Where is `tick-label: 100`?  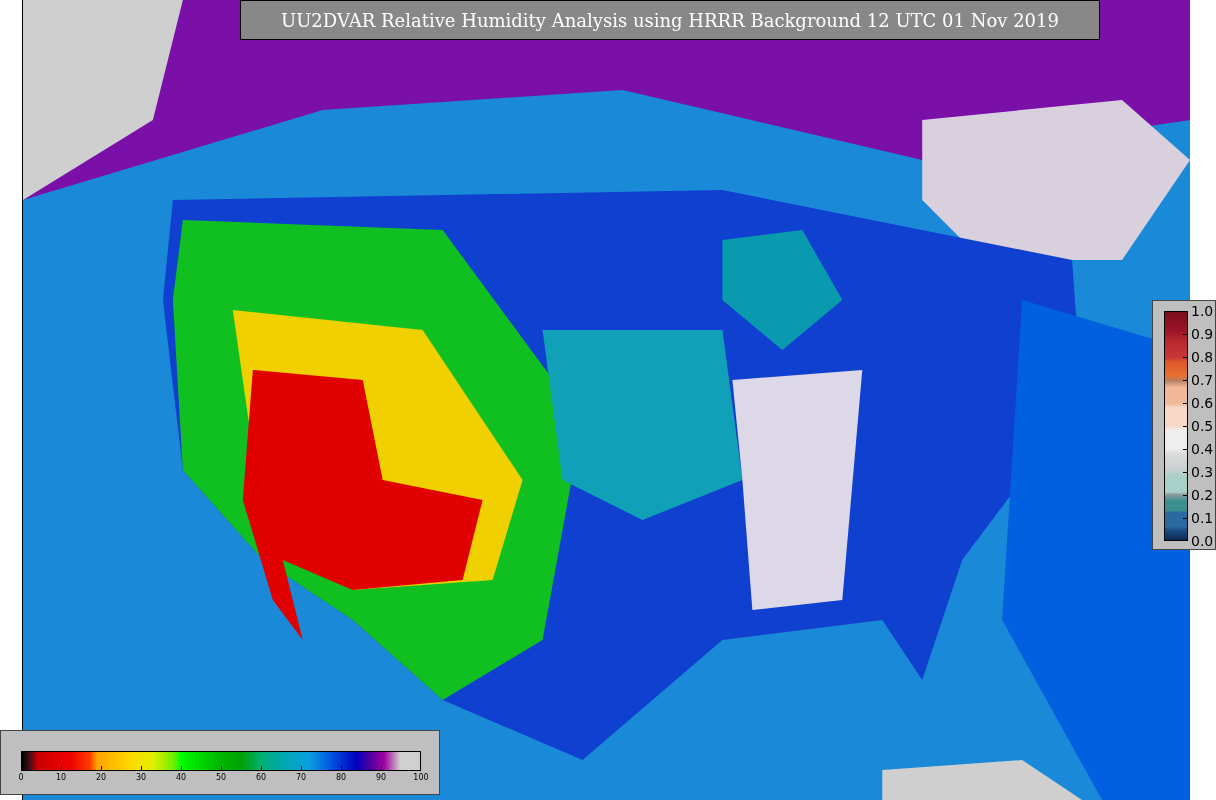 tick-label: 100 is located at coordinates (421, 778).